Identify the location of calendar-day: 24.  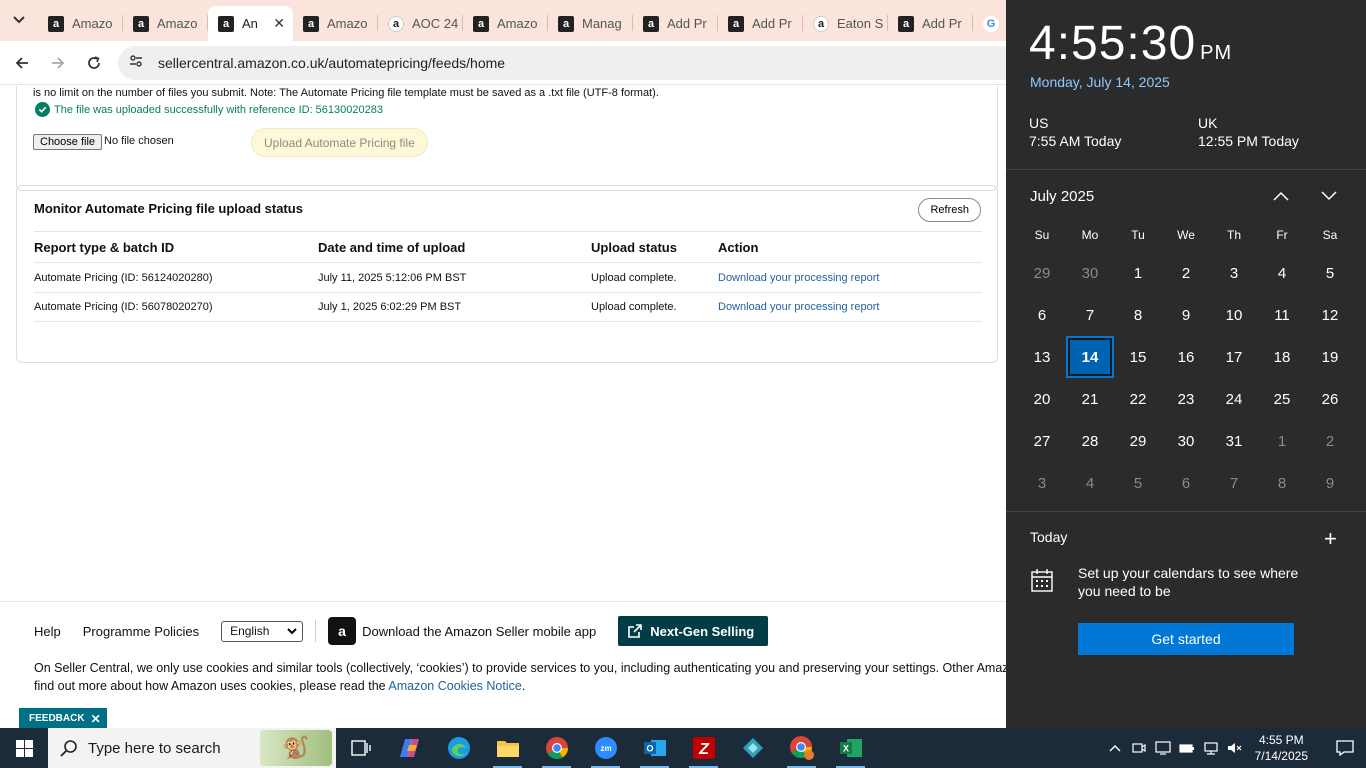
(1234, 399).